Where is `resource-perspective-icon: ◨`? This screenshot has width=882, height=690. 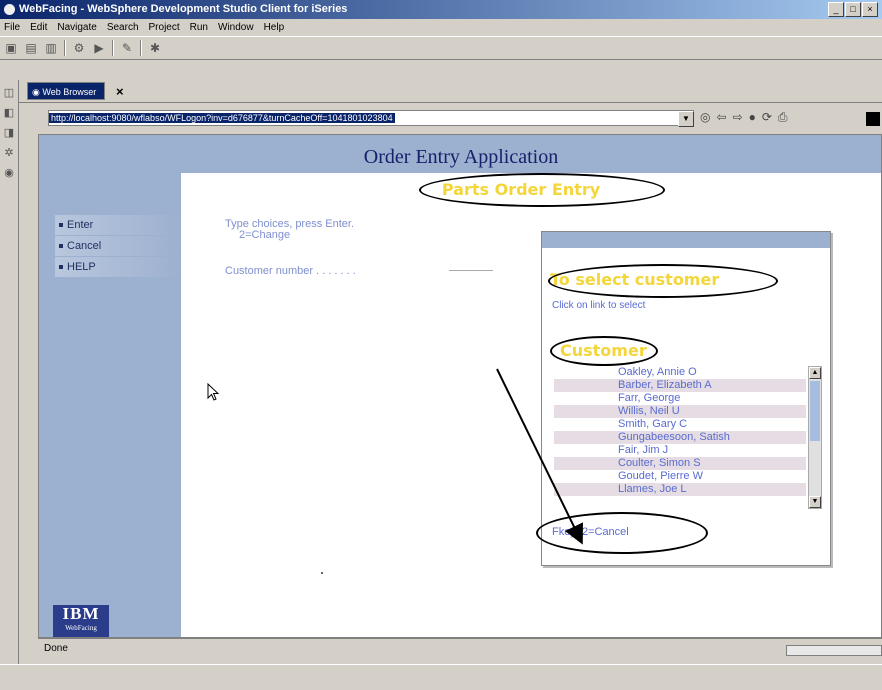
resource-perspective-icon: ◨ is located at coordinates (9, 133).